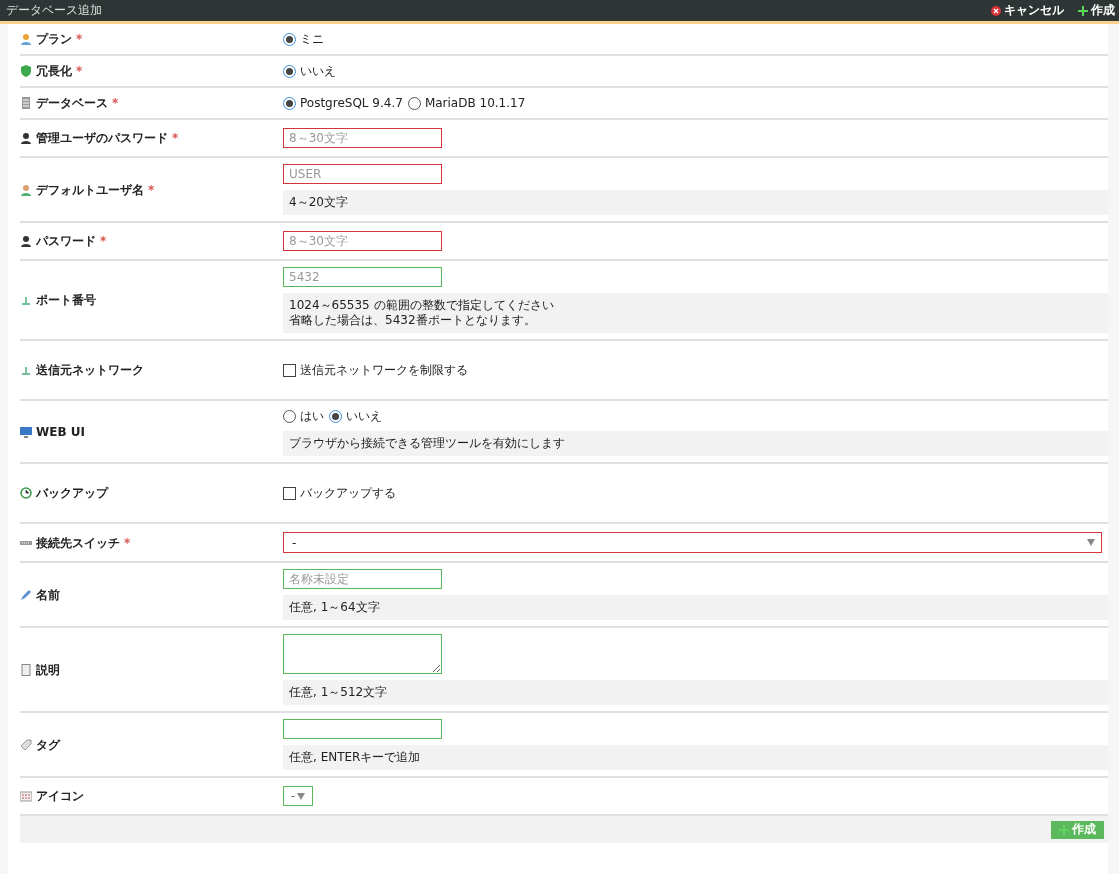 Image resolution: width=1119 pixels, height=874 pixels. I want to click on icon-select: -, so click(298, 796).